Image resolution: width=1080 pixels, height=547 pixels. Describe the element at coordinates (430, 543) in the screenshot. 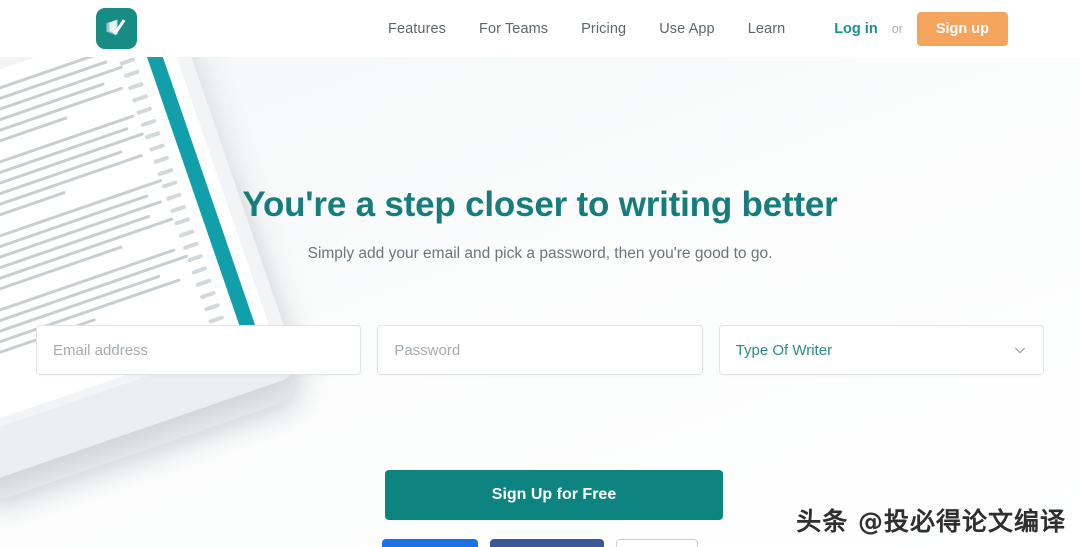

I see `google-login-button: Google` at that location.